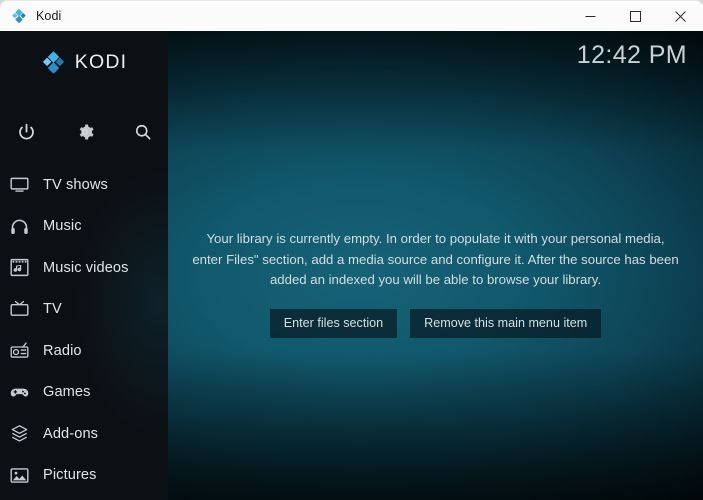 This screenshot has height=500, width=703. I want to click on sidebar-item-music: Music, so click(84, 227).